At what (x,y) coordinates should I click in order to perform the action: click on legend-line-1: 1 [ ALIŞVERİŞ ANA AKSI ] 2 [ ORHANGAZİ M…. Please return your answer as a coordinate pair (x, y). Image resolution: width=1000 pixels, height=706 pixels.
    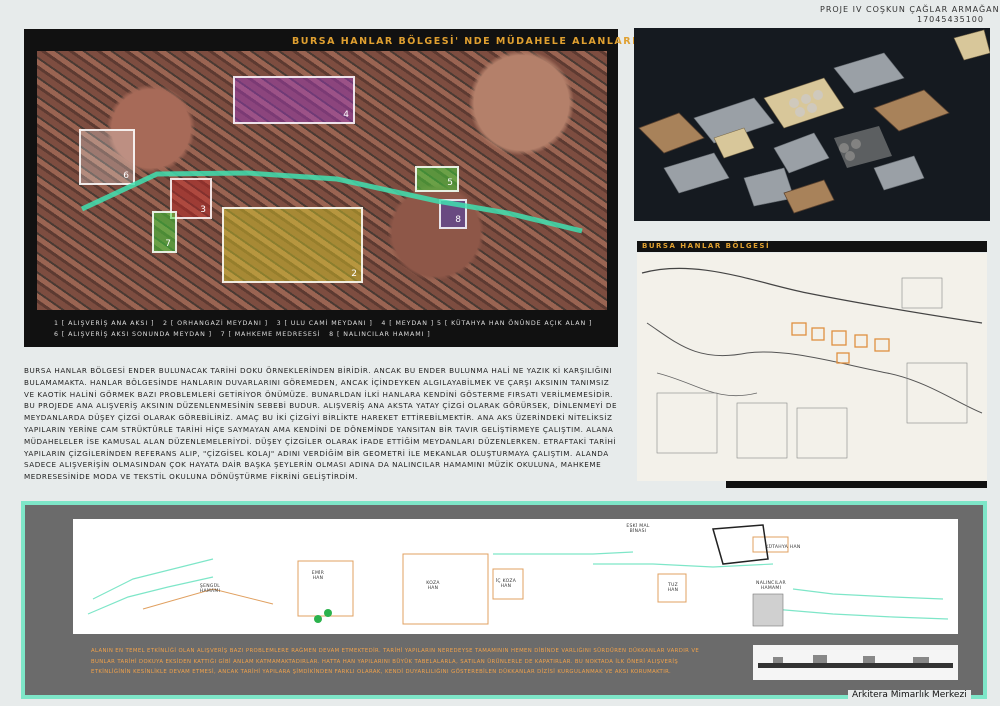
    Looking at the image, I should click on (323, 323).